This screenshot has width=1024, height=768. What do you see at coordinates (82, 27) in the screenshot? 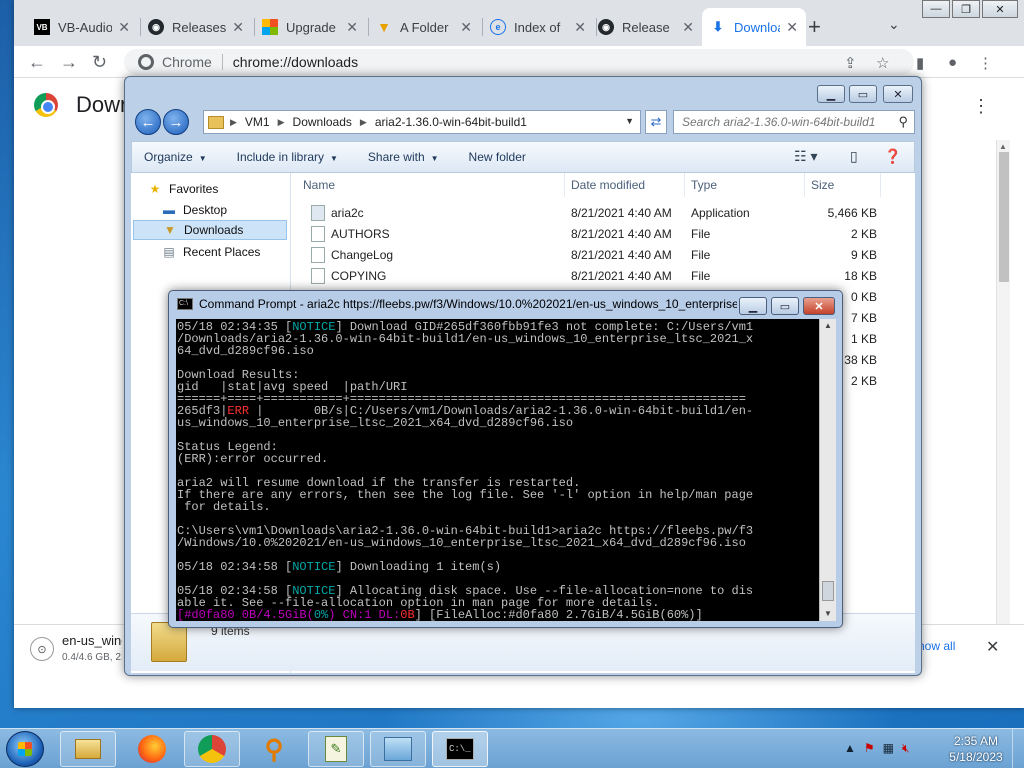
I see `tab-vb-audio: VB VB-Audio ✕` at bounding box center [82, 27].